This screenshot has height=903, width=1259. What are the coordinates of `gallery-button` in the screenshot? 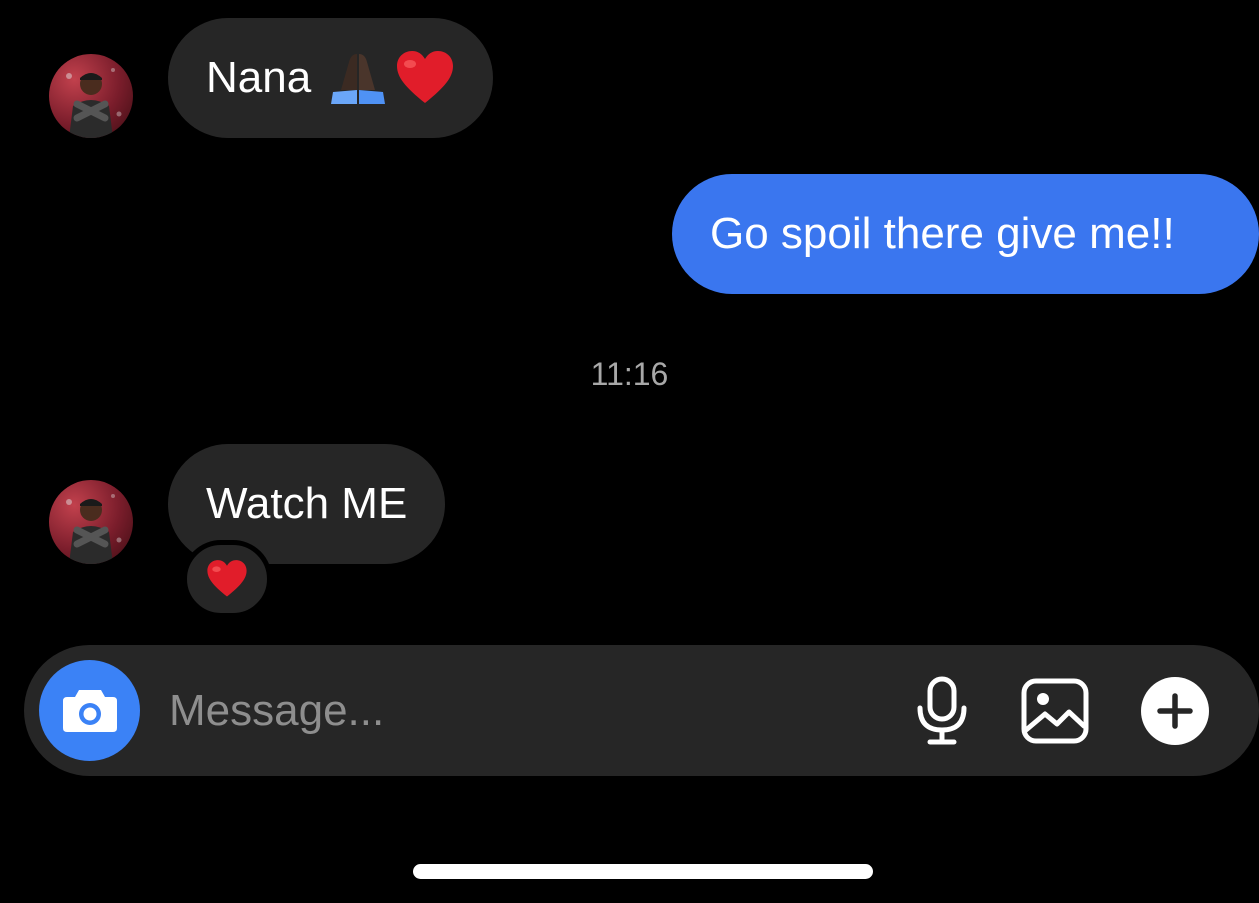 It's located at (1055, 711).